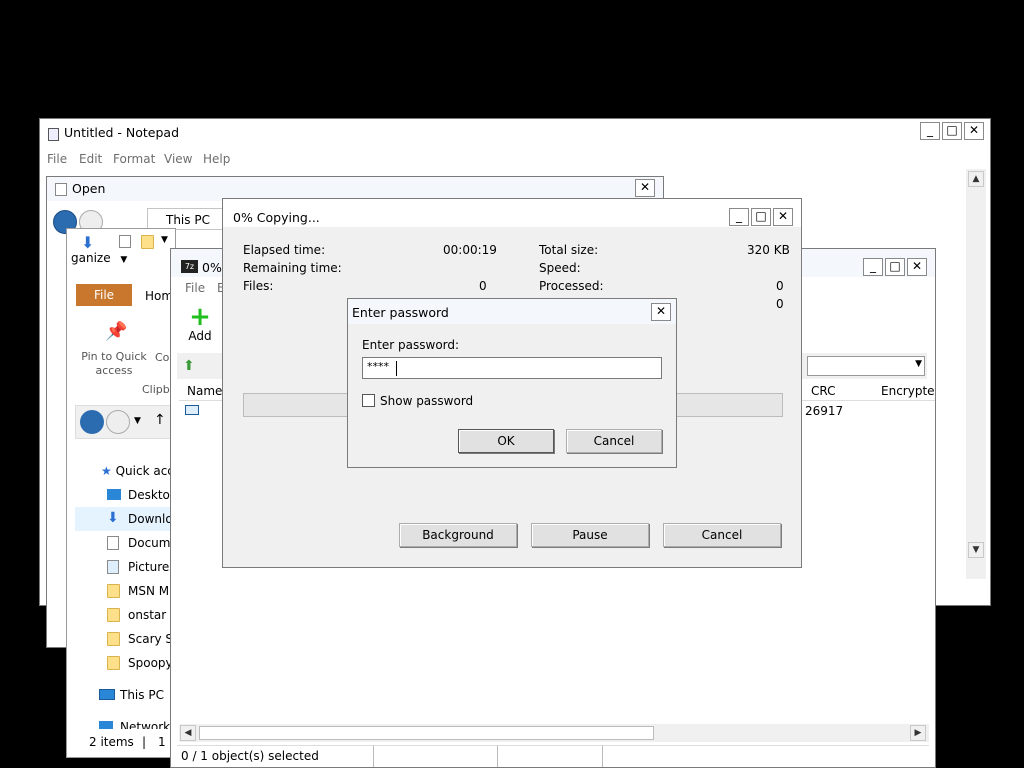  Describe the element at coordinates (200, 317) in the screenshot. I see `plus-icon: +` at that location.